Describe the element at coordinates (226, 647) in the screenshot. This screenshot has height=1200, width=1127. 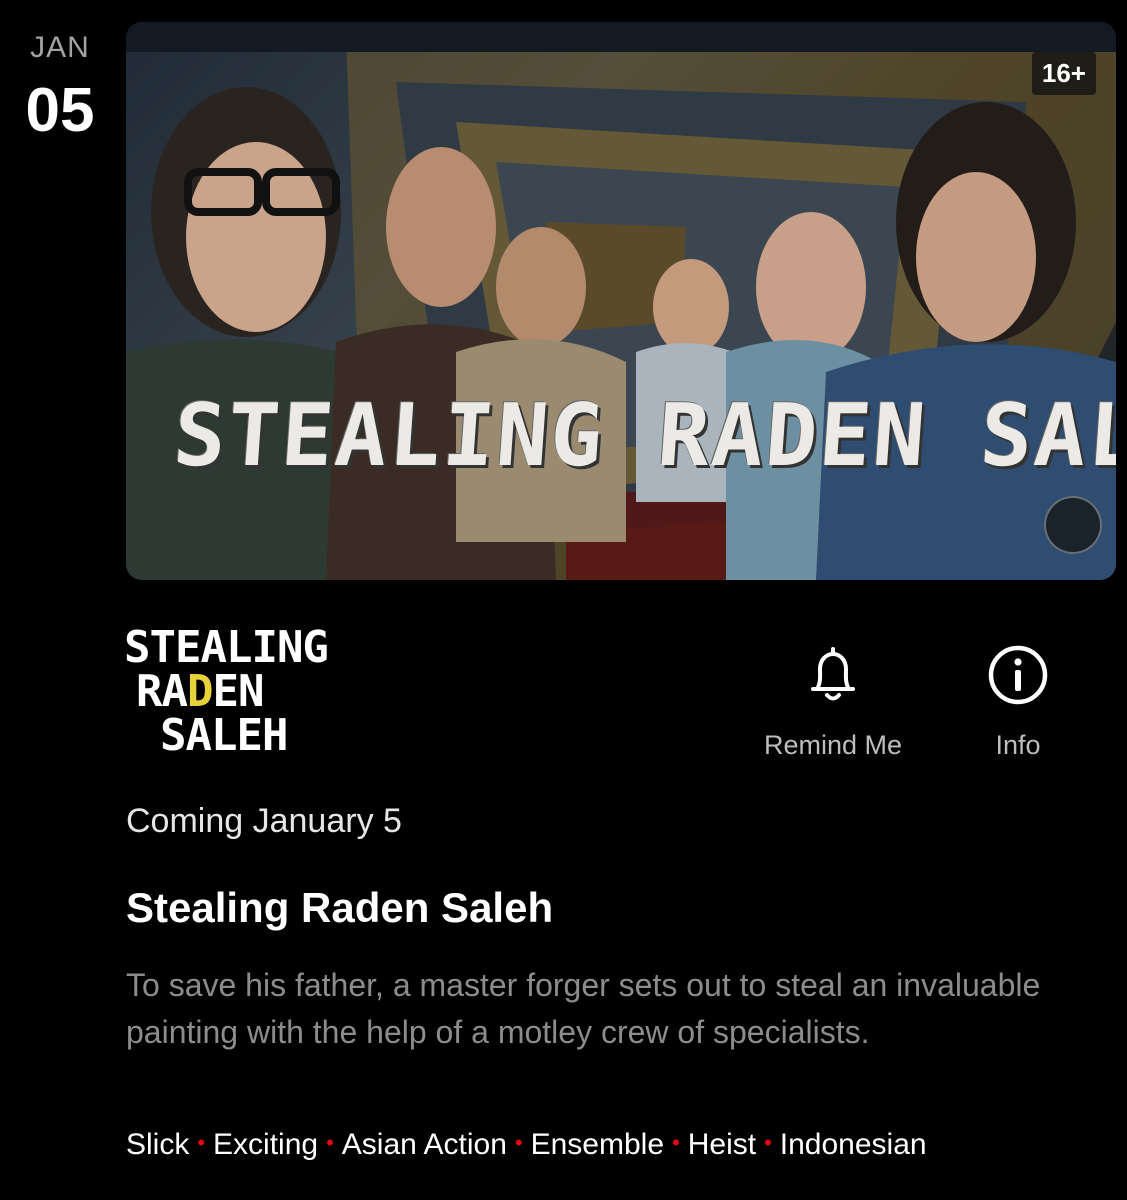
I see `logo-line-1: STEALING` at that location.